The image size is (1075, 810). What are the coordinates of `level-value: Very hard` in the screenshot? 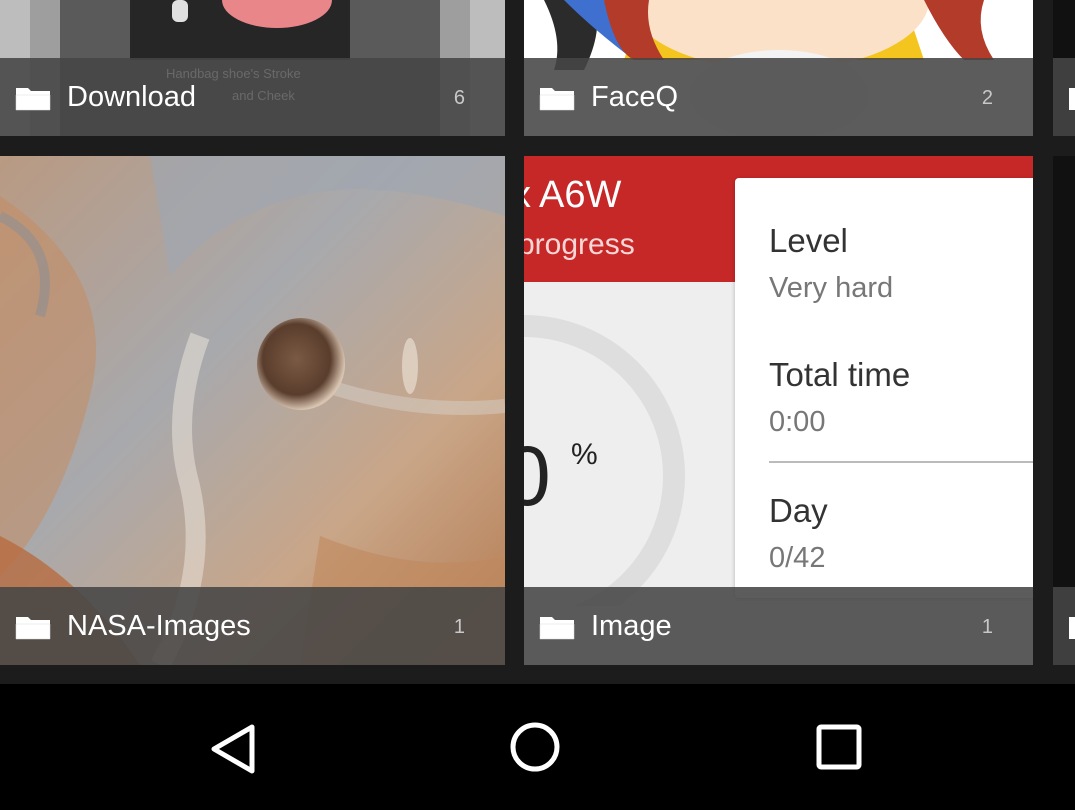 It's located at (831, 288).